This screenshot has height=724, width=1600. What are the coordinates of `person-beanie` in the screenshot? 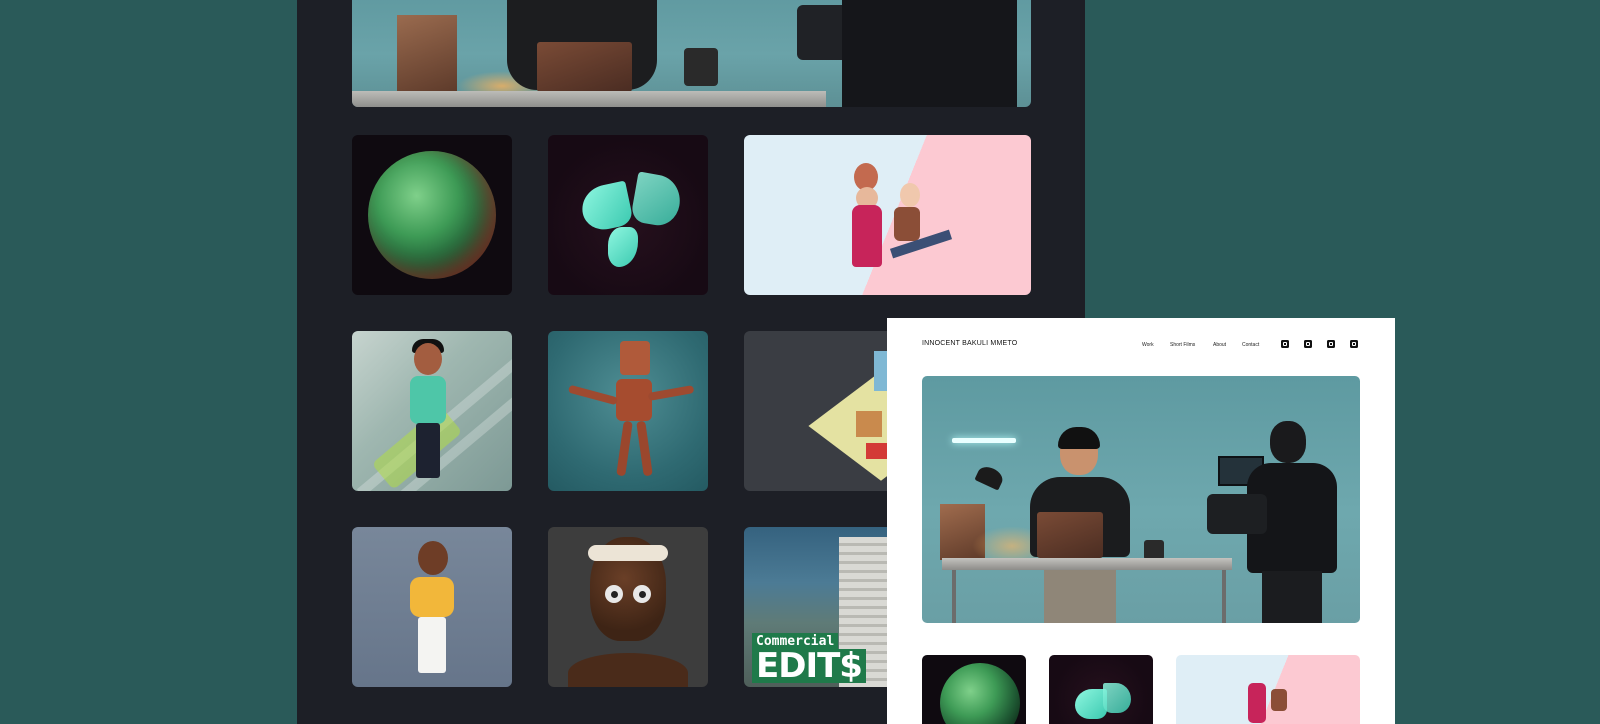 It's located at (1079, 438).